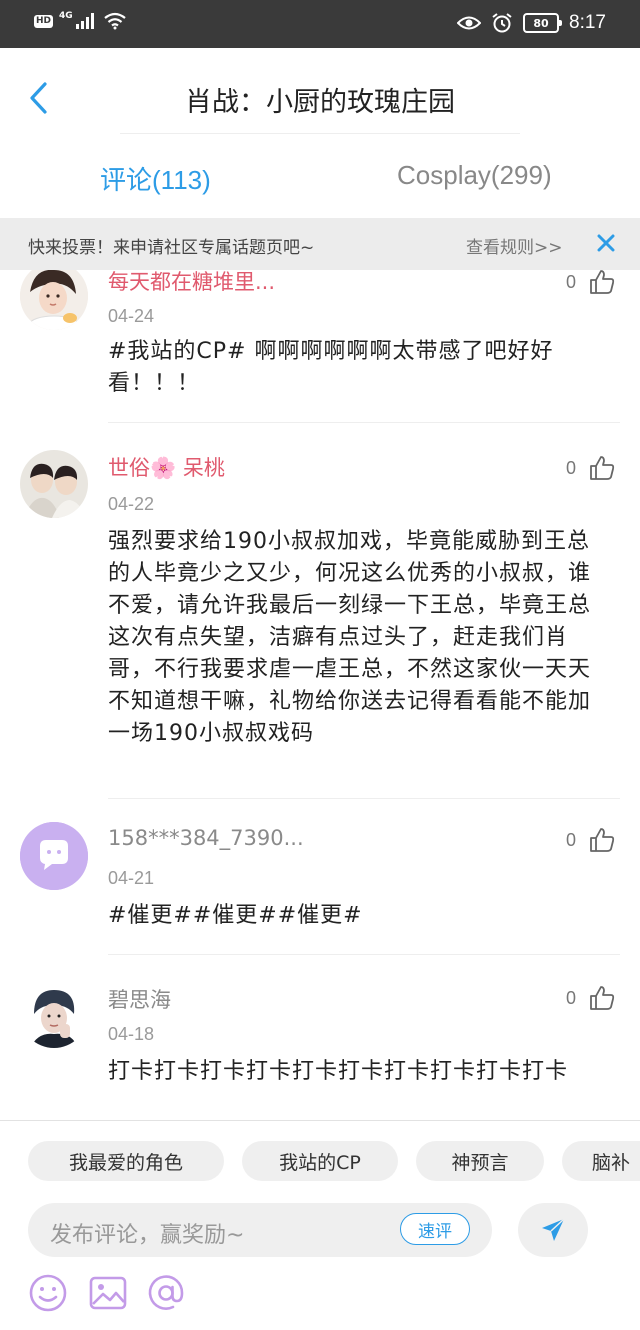  Describe the element at coordinates (260, 1230) in the screenshot. I see `comment-input: 发布评论，赢奖励~ 速评` at that location.